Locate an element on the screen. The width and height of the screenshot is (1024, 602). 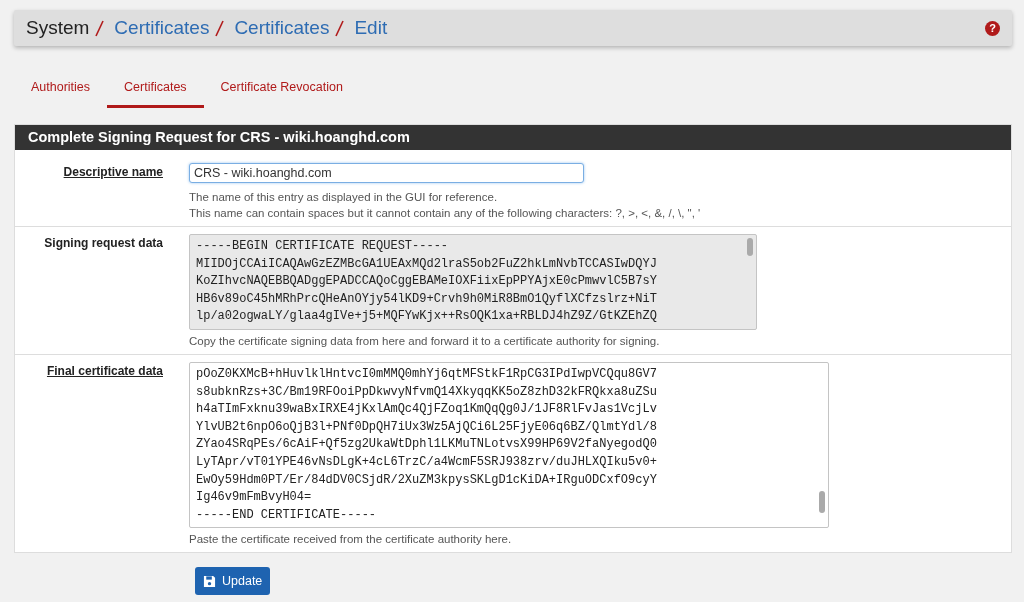
field-label: Descriptive name is located at coordinates (112, 172).